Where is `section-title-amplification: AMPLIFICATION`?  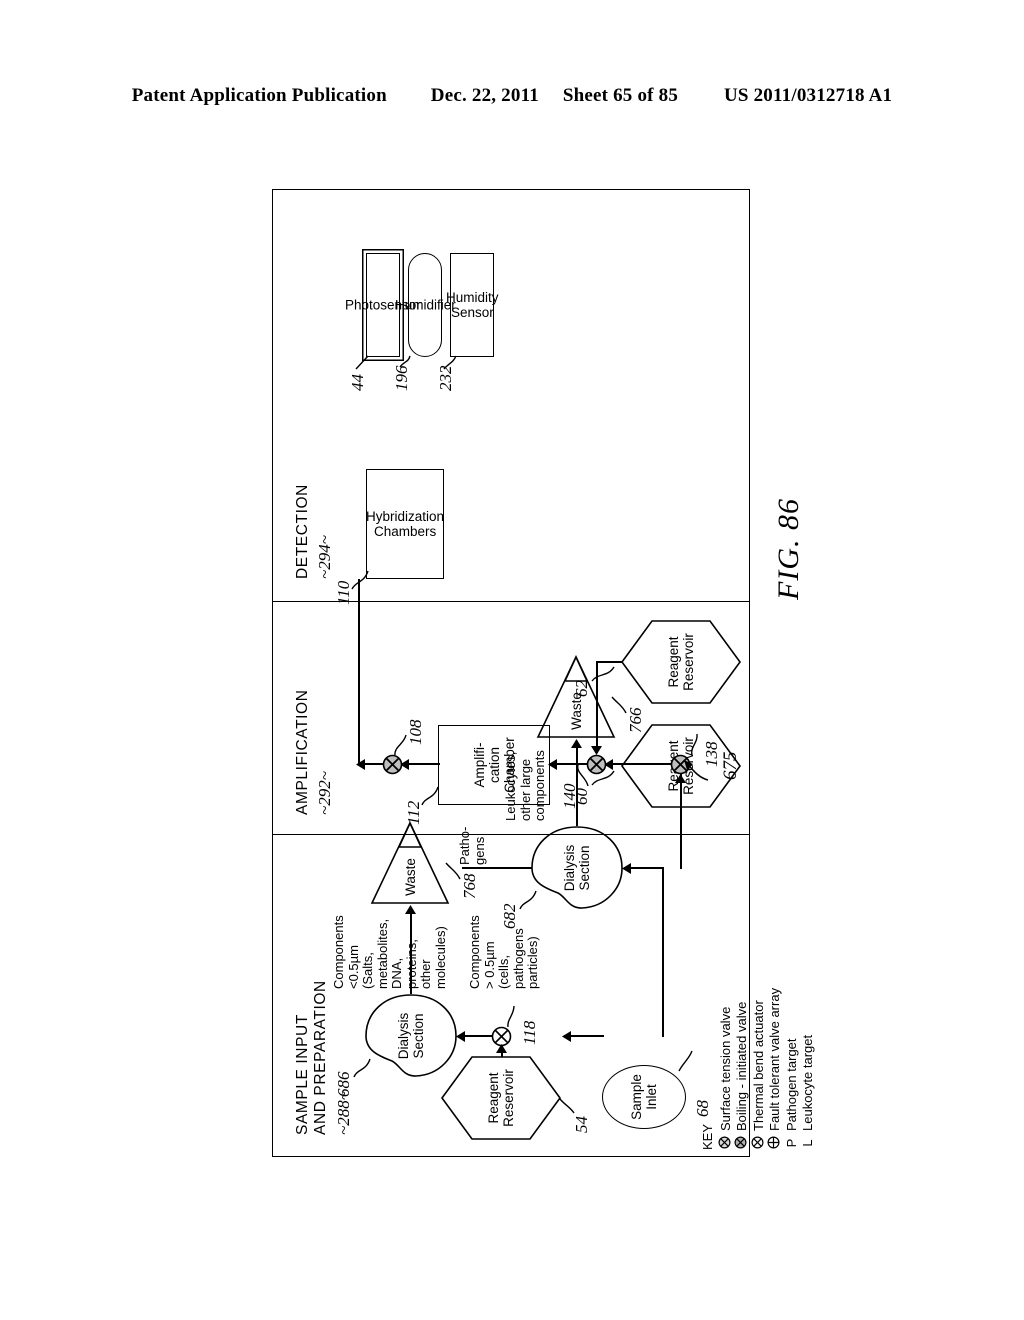 section-title-amplification: AMPLIFICATION is located at coordinates (302, 752).